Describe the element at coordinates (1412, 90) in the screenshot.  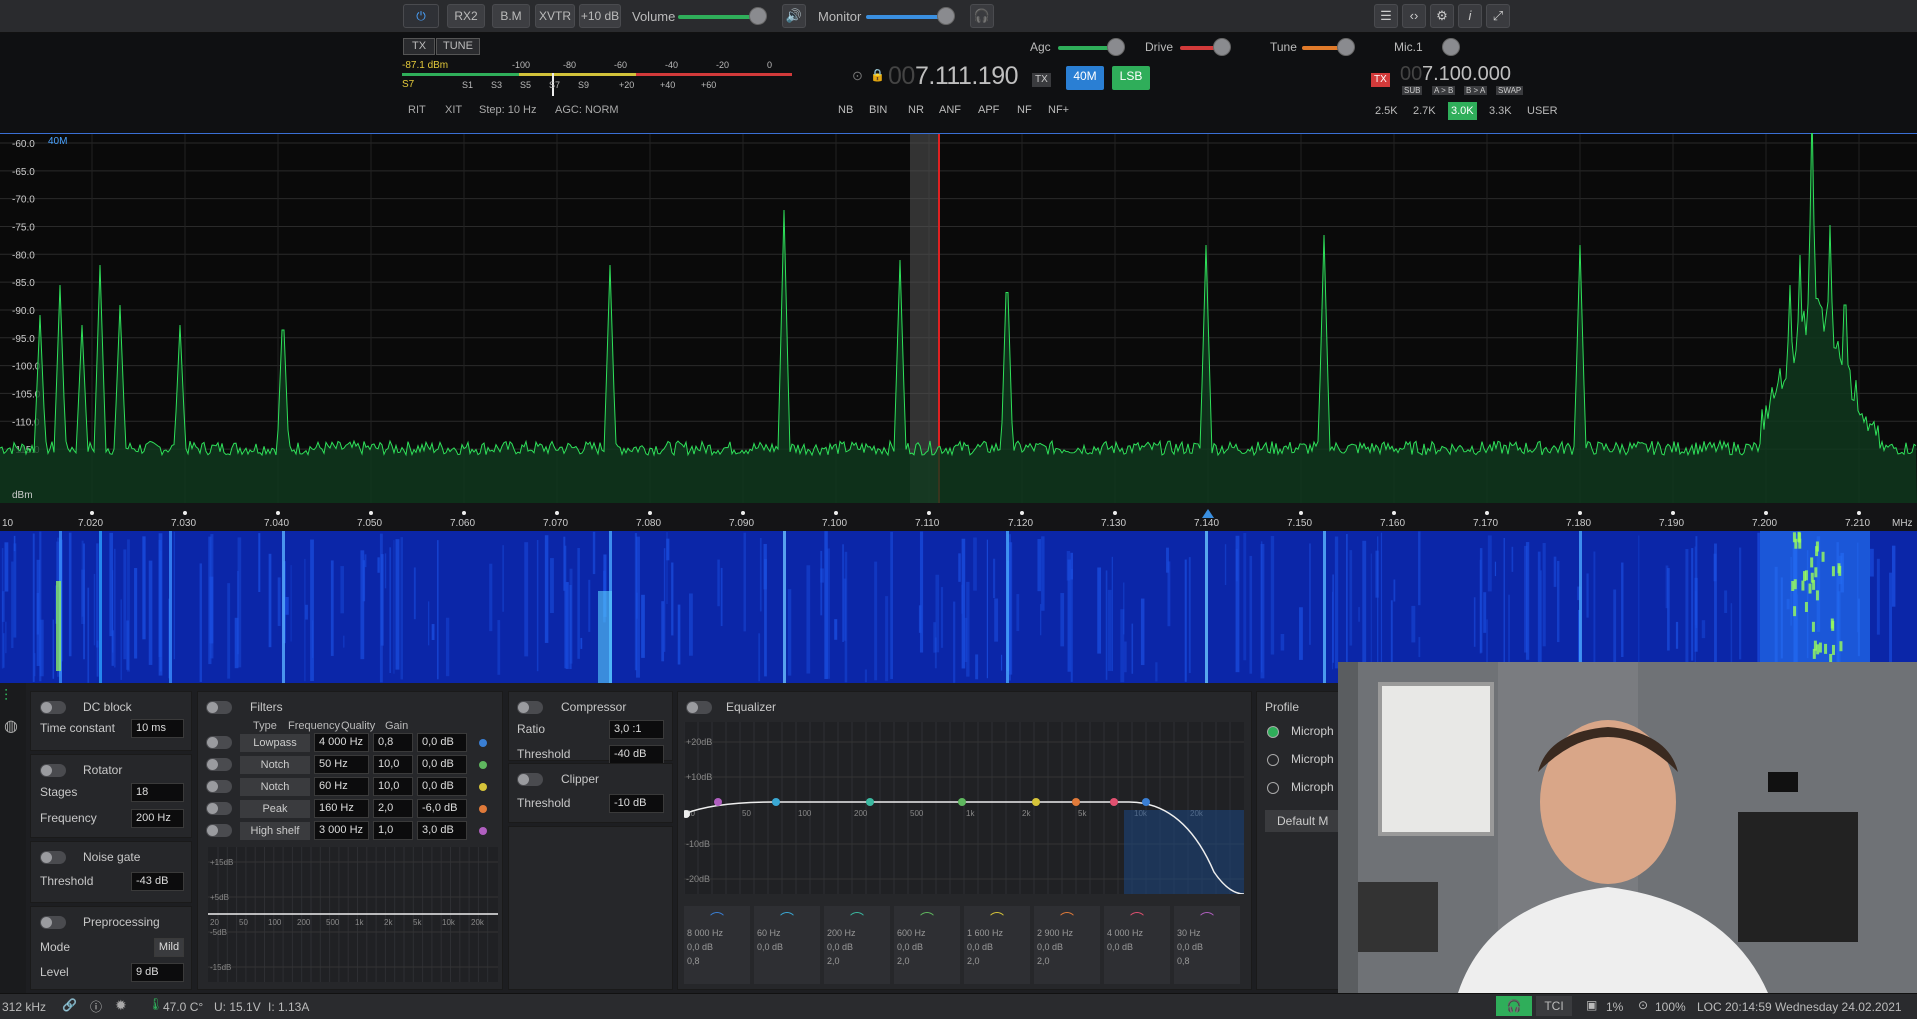
I see `sub-button: SUB` at that location.